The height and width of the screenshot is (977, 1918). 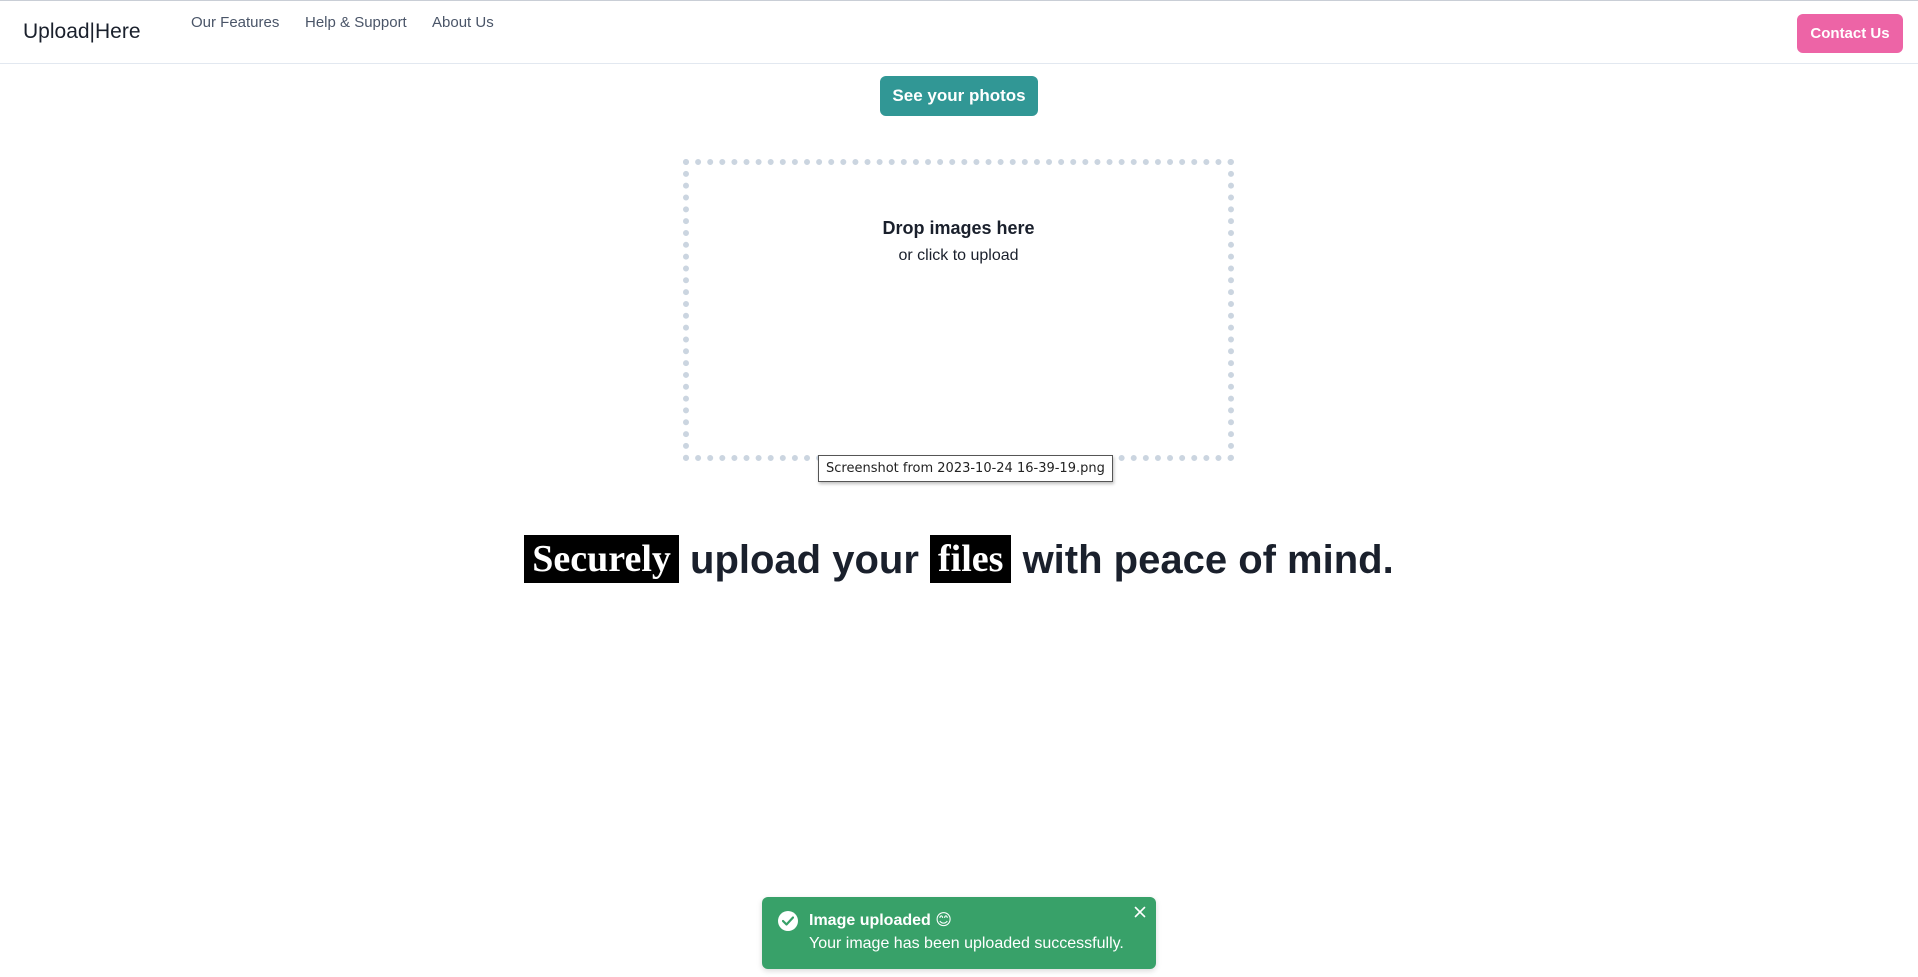 I want to click on headline-text-2: with peace of mind., so click(x=1202, y=560).